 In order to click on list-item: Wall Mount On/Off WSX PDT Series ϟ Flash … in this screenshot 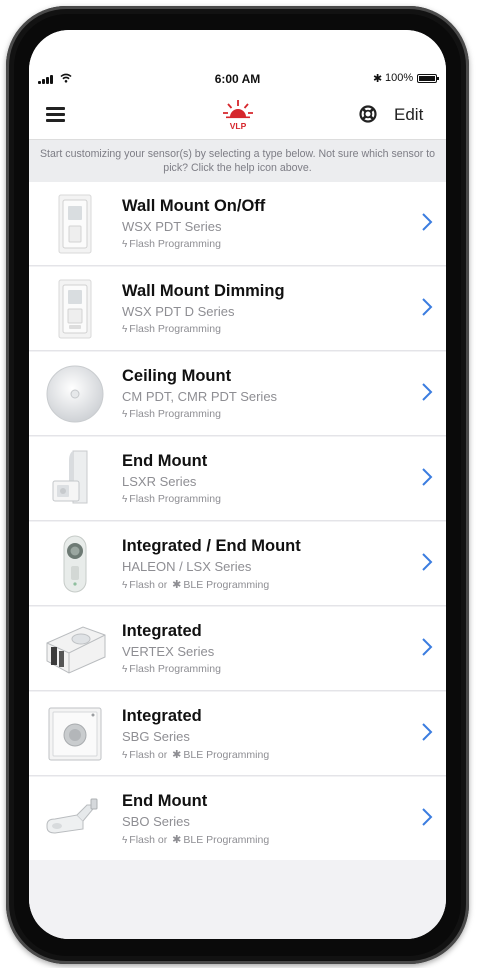, I will do `click(237, 224)`.